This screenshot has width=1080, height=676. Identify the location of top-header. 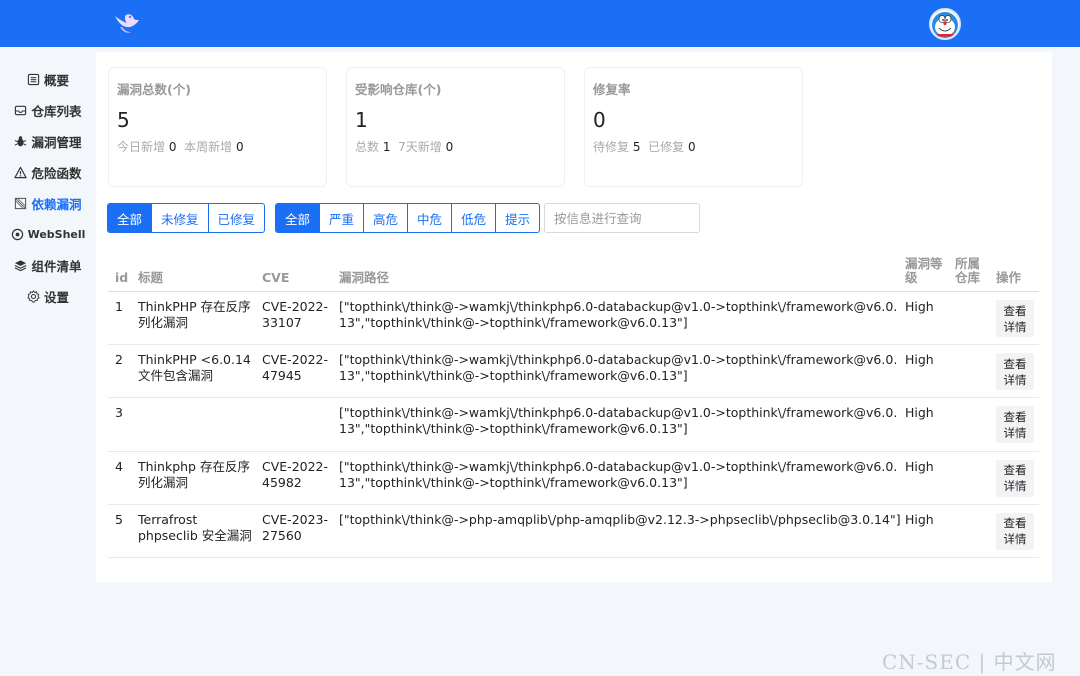
(540, 23).